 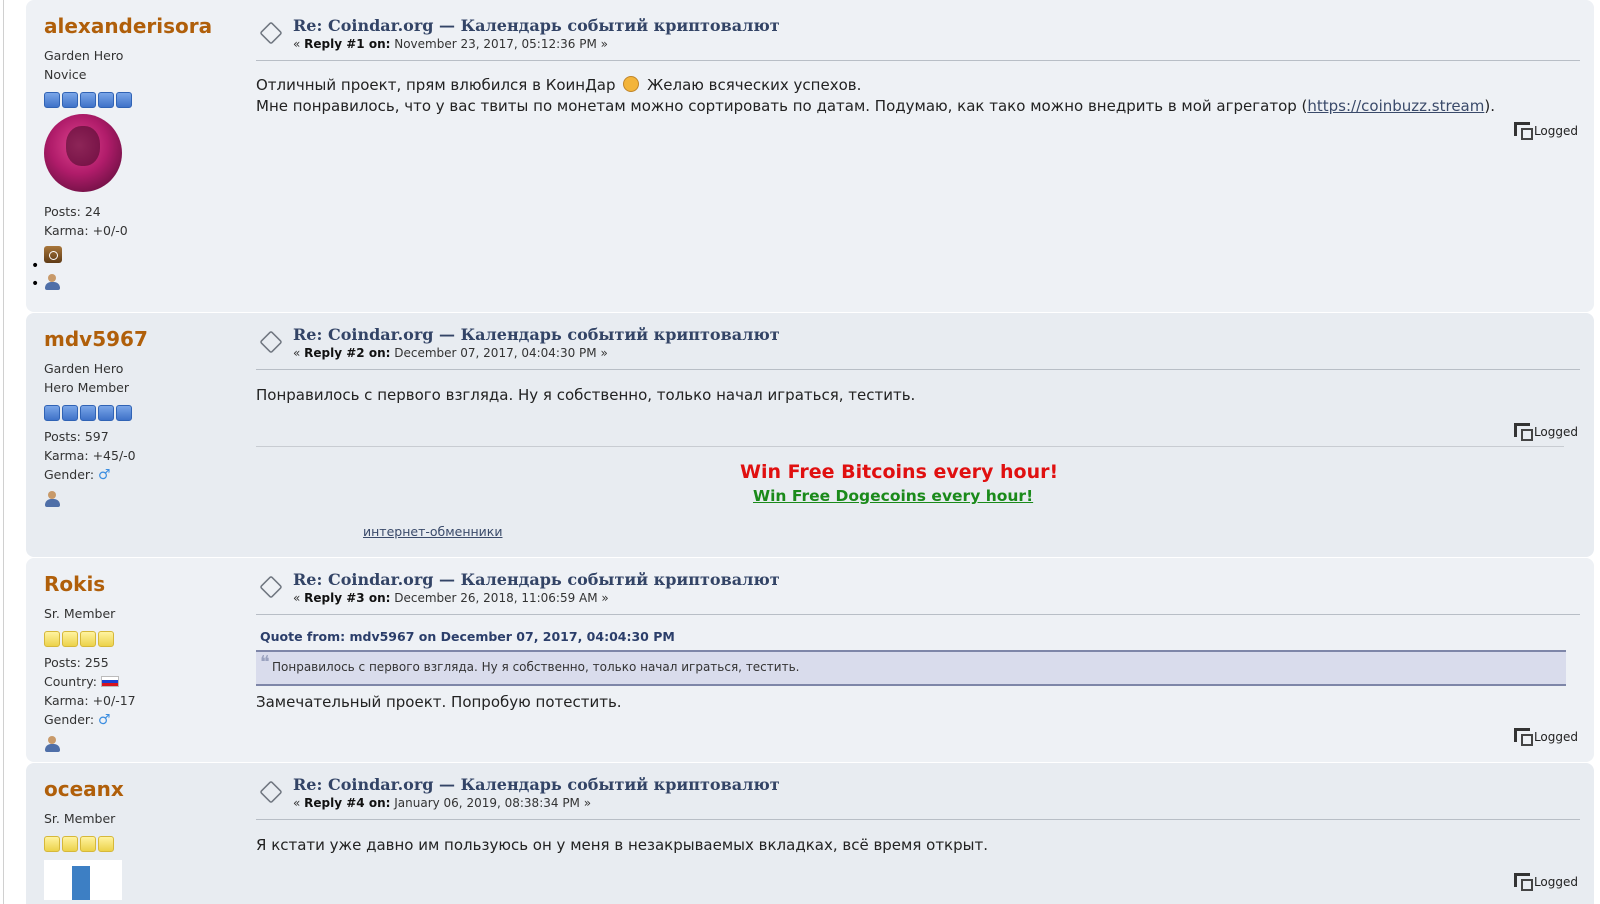 What do you see at coordinates (347, 44) in the screenshot?
I see `reply-number: Reply #1 on:` at bounding box center [347, 44].